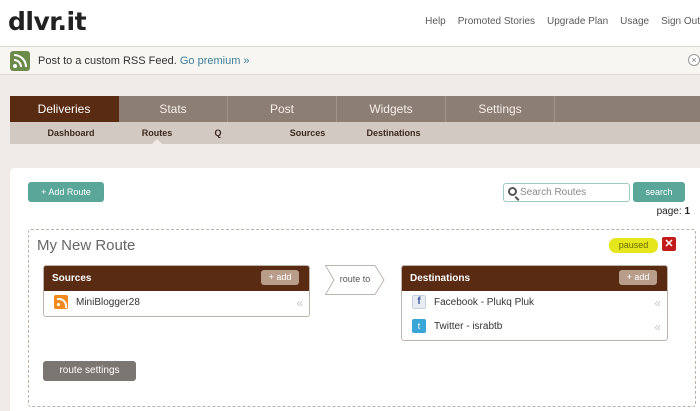 The height and width of the screenshot is (411, 700). Describe the element at coordinates (218, 133) in the screenshot. I see `subtab-q: Q` at that location.